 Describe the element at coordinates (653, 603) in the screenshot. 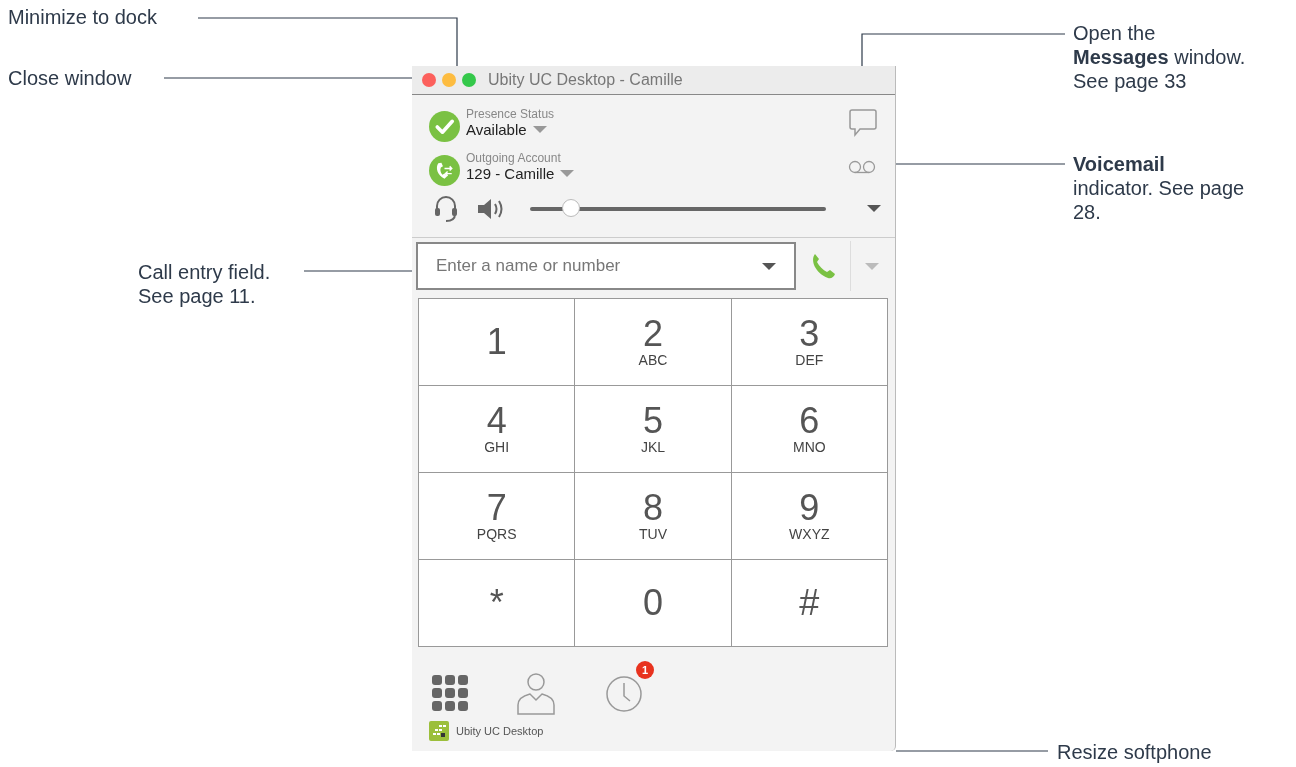

I see `keypad-key: 0` at that location.